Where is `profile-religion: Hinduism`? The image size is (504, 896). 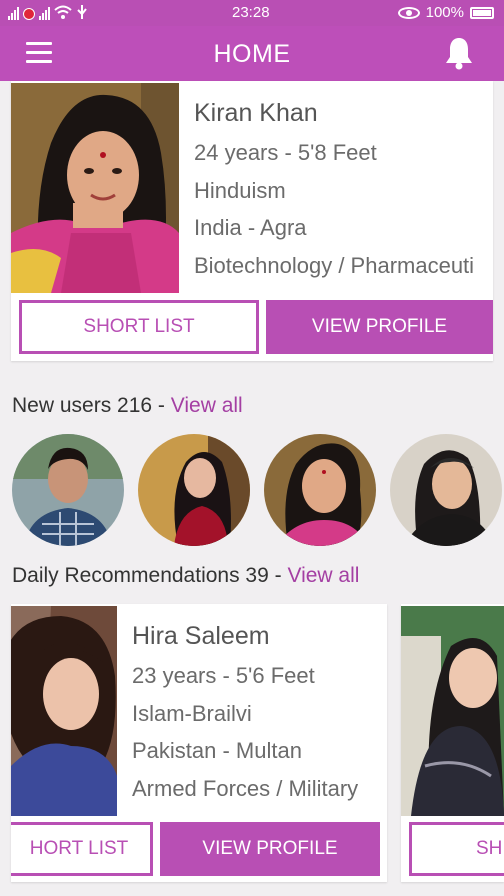
profile-religion: Hinduism is located at coordinates (240, 190).